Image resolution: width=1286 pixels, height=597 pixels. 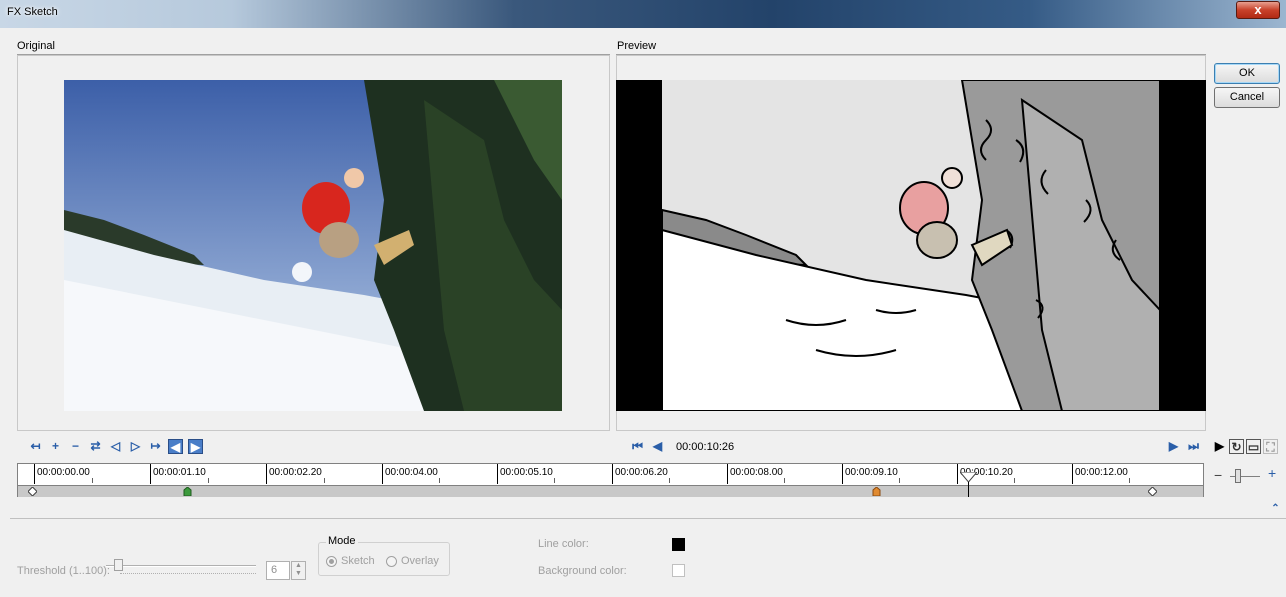 What do you see at coordinates (179, 472) in the screenshot?
I see `tick-label: 00:00:01.10` at bounding box center [179, 472].